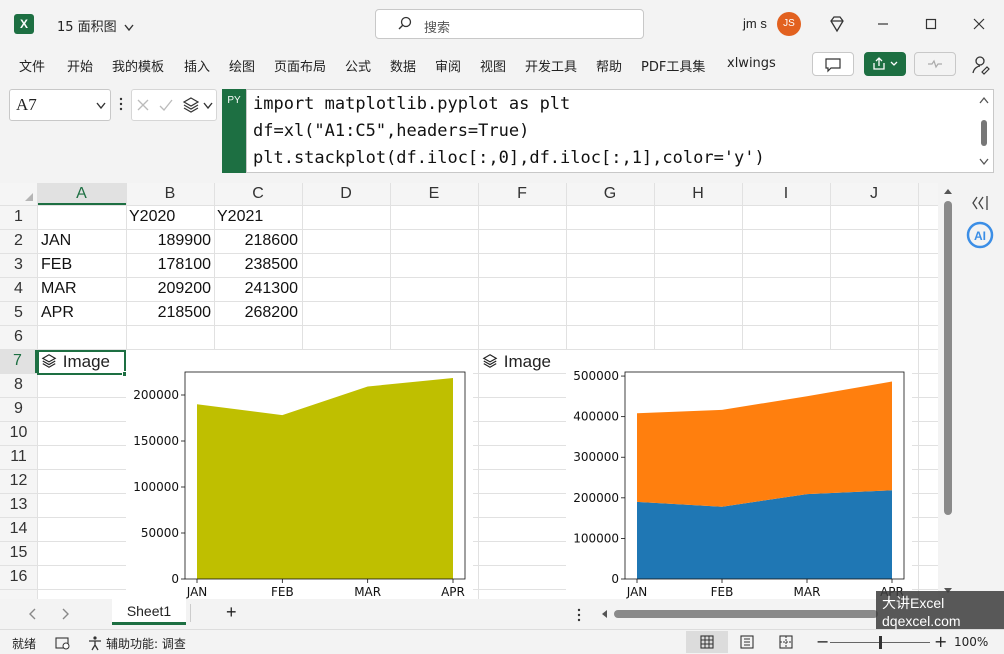 This screenshot has width=1004, height=654. Describe the element at coordinates (191, 105) in the screenshot. I see `python-output-stack-icon` at that location.